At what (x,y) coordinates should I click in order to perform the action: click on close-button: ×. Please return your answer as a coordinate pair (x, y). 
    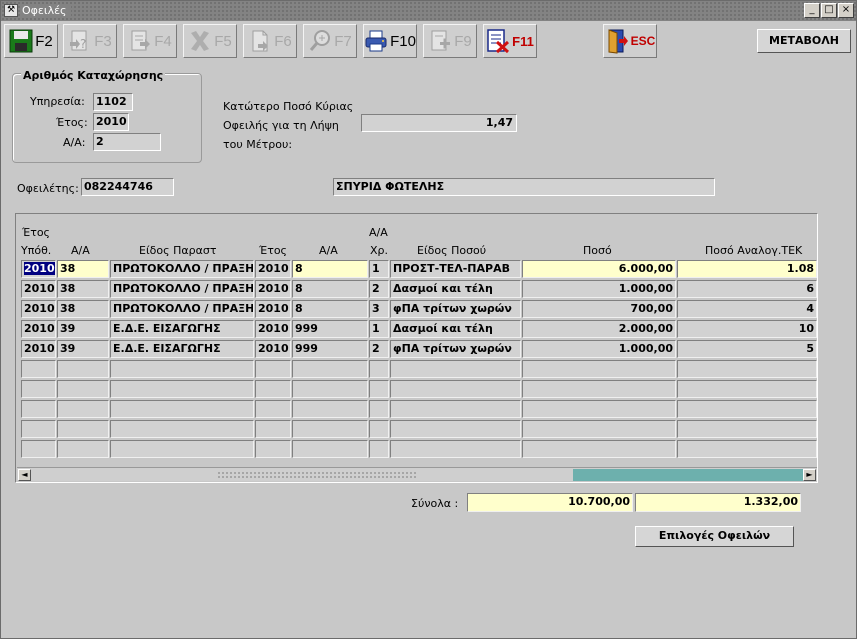
    Looking at the image, I should click on (846, 10).